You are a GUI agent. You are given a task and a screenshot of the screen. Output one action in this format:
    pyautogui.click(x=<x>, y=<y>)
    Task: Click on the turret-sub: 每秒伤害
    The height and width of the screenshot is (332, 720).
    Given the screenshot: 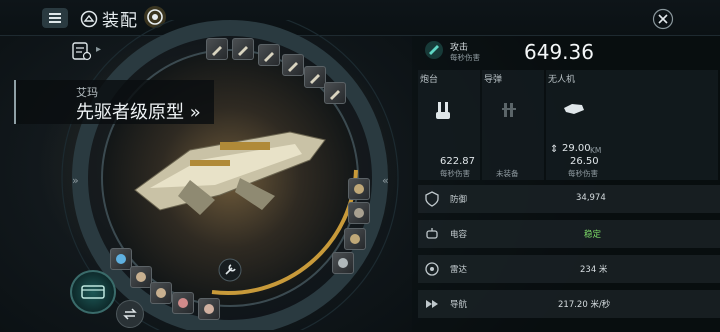 What is the action you would take?
    pyautogui.click(x=455, y=173)
    